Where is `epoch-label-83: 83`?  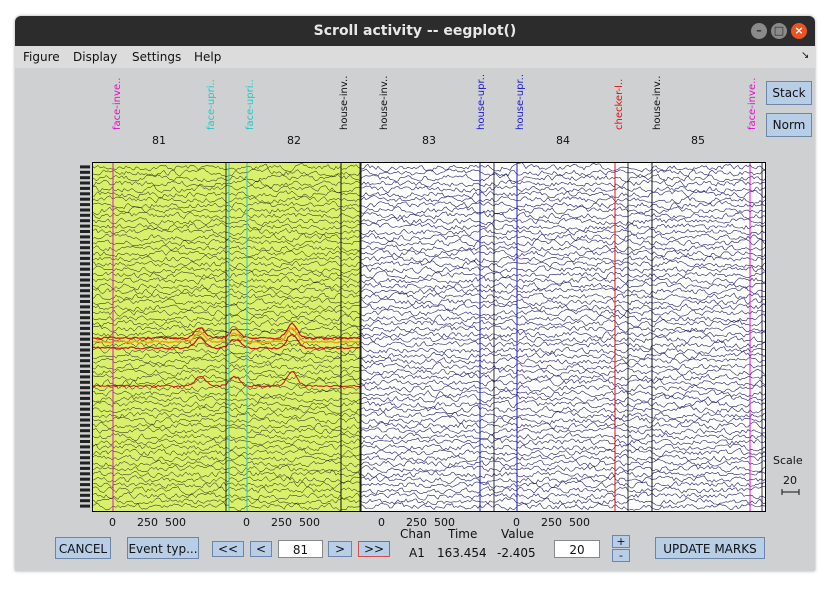 epoch-label-83: 83 is located at coordinates (429, 140).